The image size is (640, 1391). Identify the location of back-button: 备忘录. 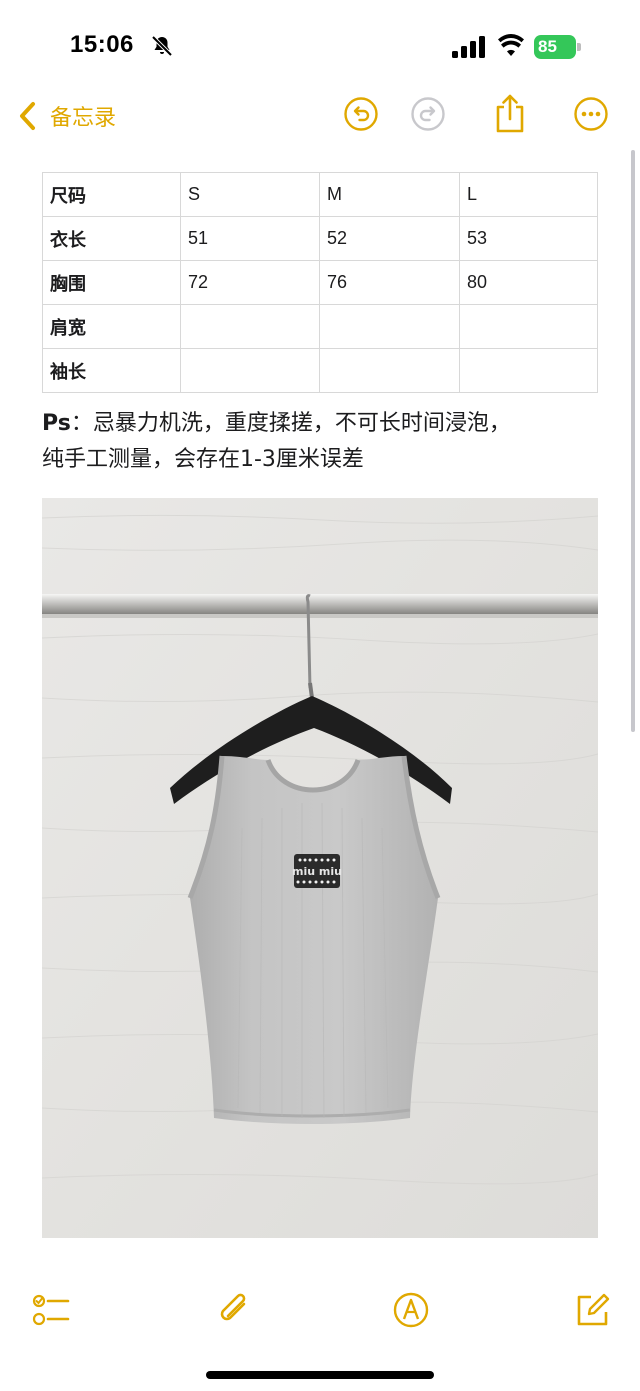
(66, 116).